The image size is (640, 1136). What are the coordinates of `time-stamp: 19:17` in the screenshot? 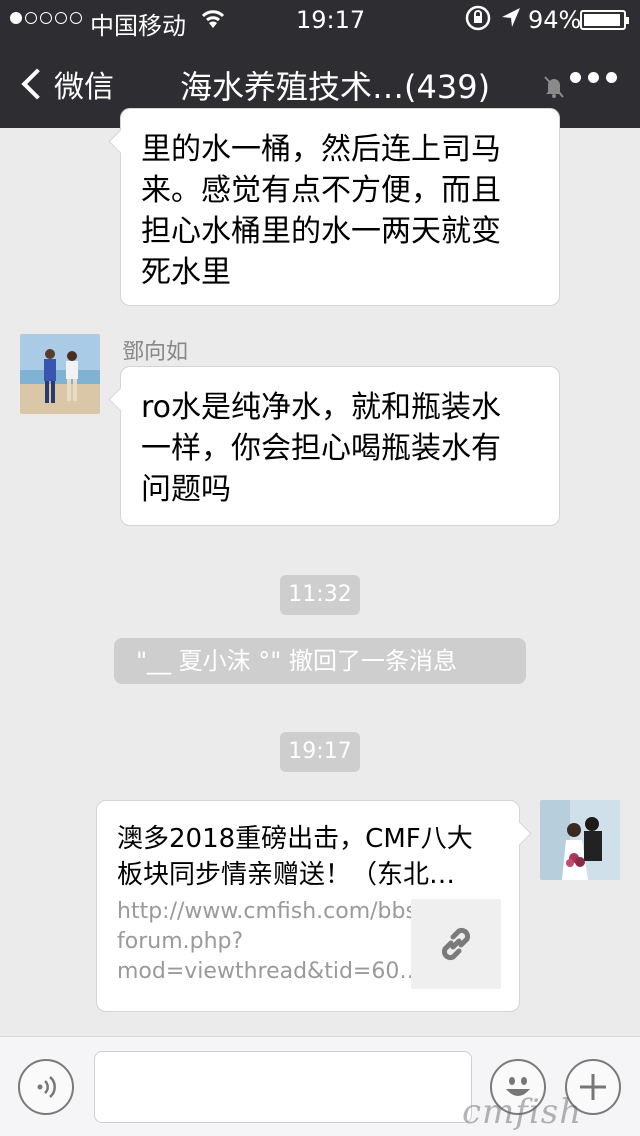 It's located at (320, 752).